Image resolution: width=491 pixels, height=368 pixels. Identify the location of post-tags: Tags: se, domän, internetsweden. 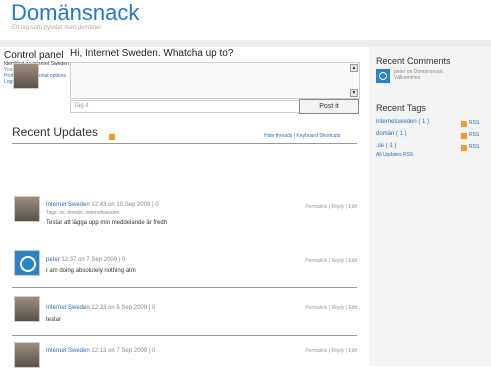
(83, 213).